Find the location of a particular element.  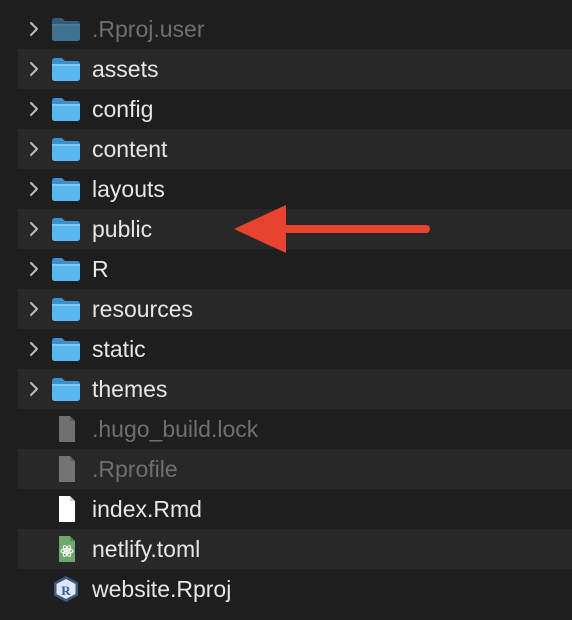

item-name: static is located at coordinates (119, 349).